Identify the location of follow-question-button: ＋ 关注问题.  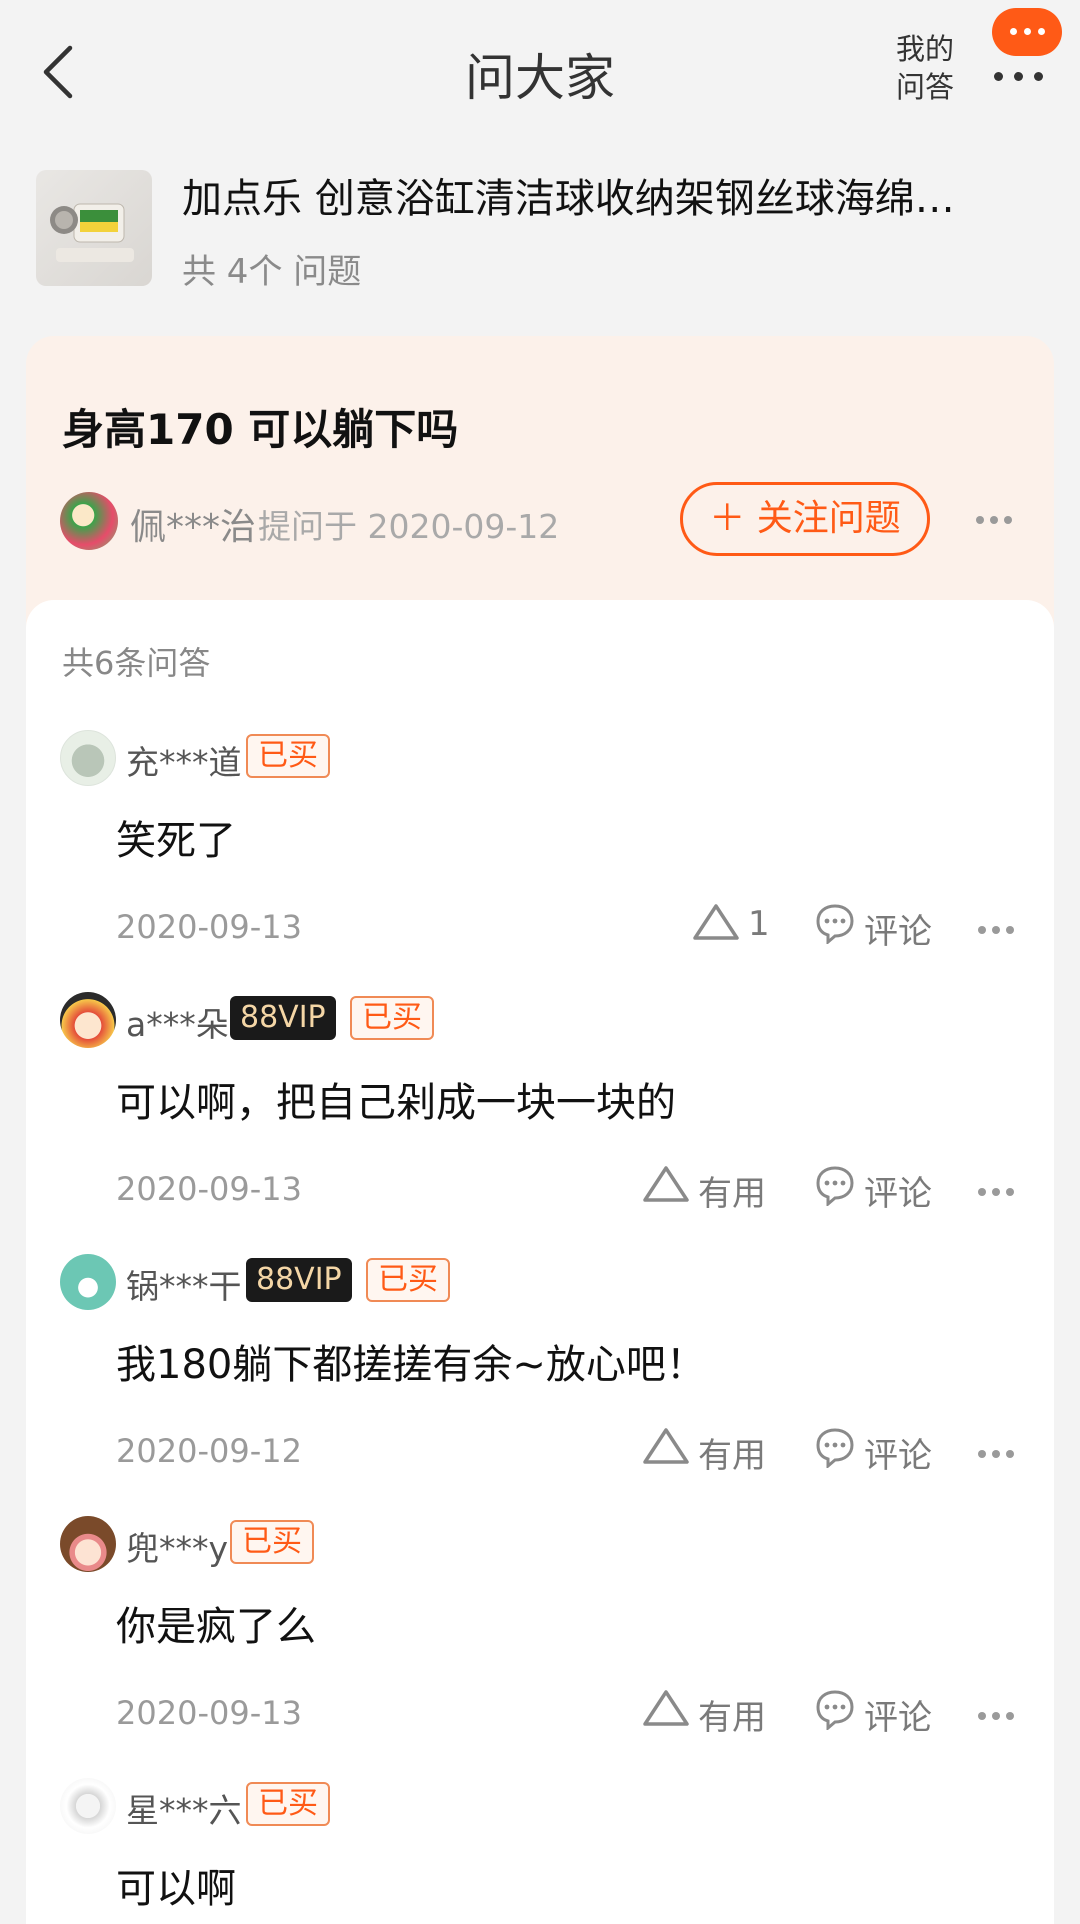
(805, 519).